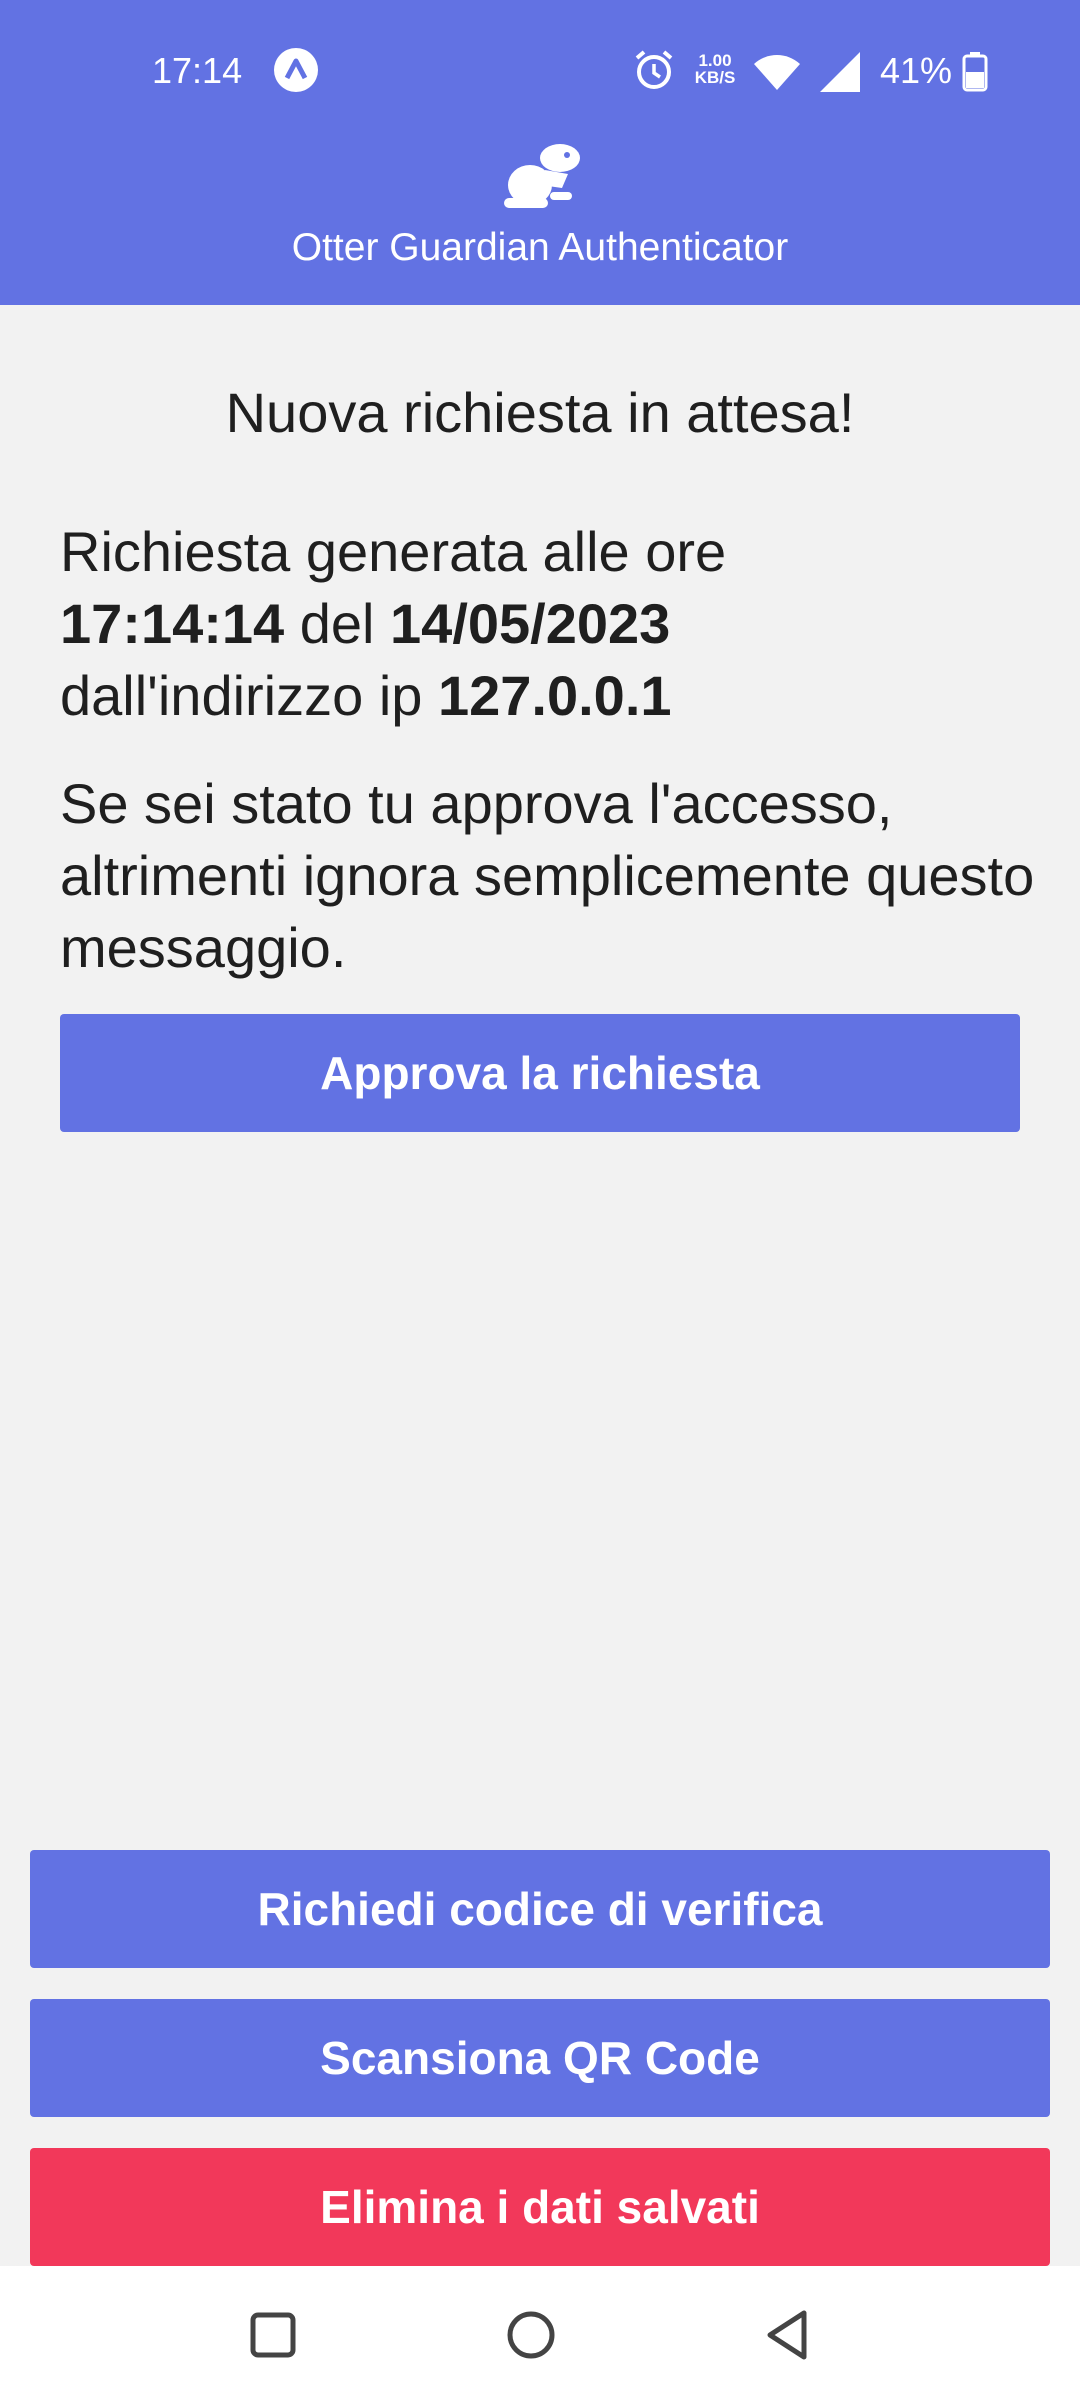  Describe the element at coordinates (172, 623) in the screenshot. I see `request-time: 17:14:14` at that location.